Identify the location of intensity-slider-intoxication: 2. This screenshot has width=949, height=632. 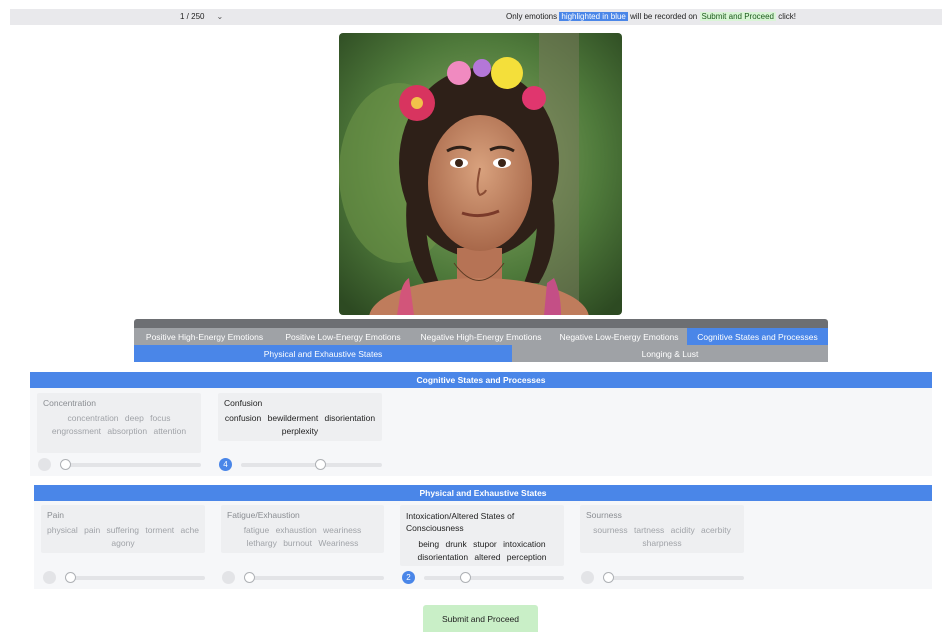
(483, 578).